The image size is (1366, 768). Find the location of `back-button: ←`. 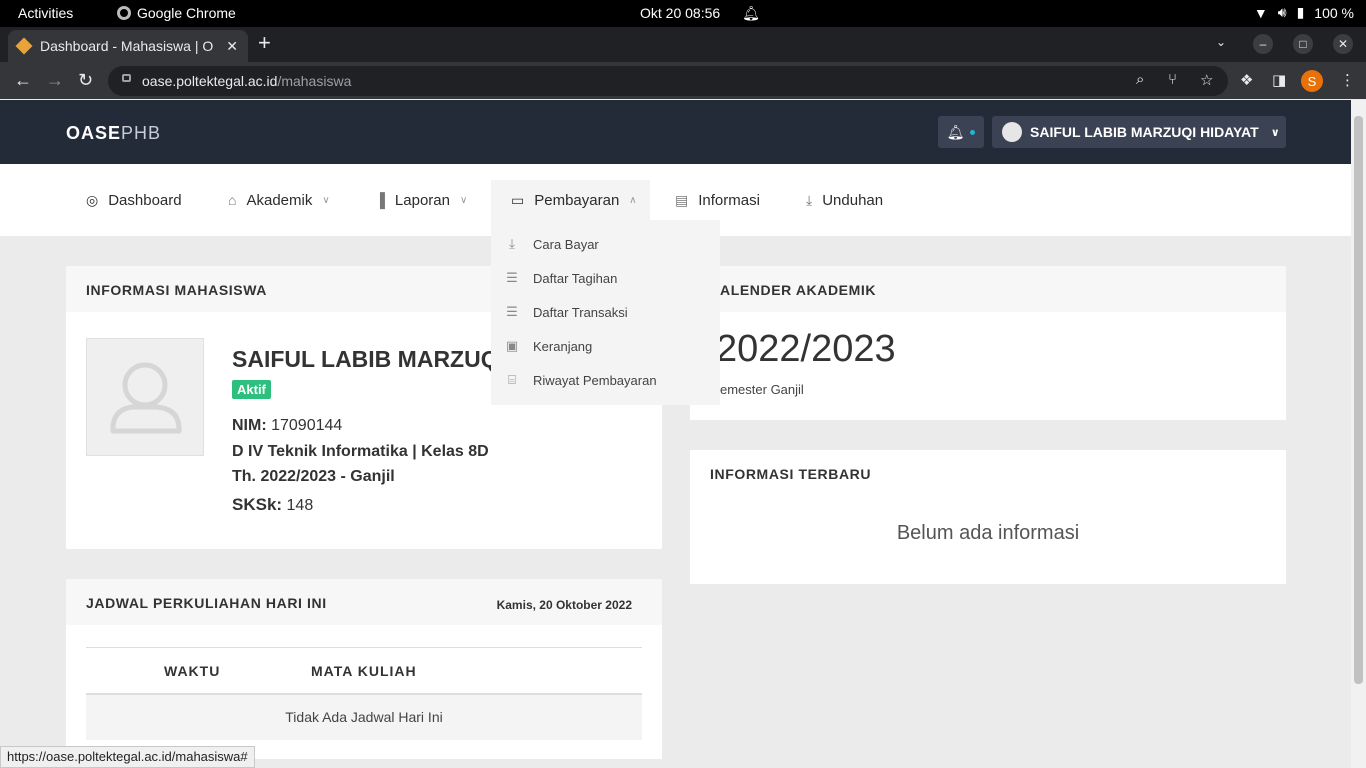

back-button: ← is located at coordinates (23, 80).